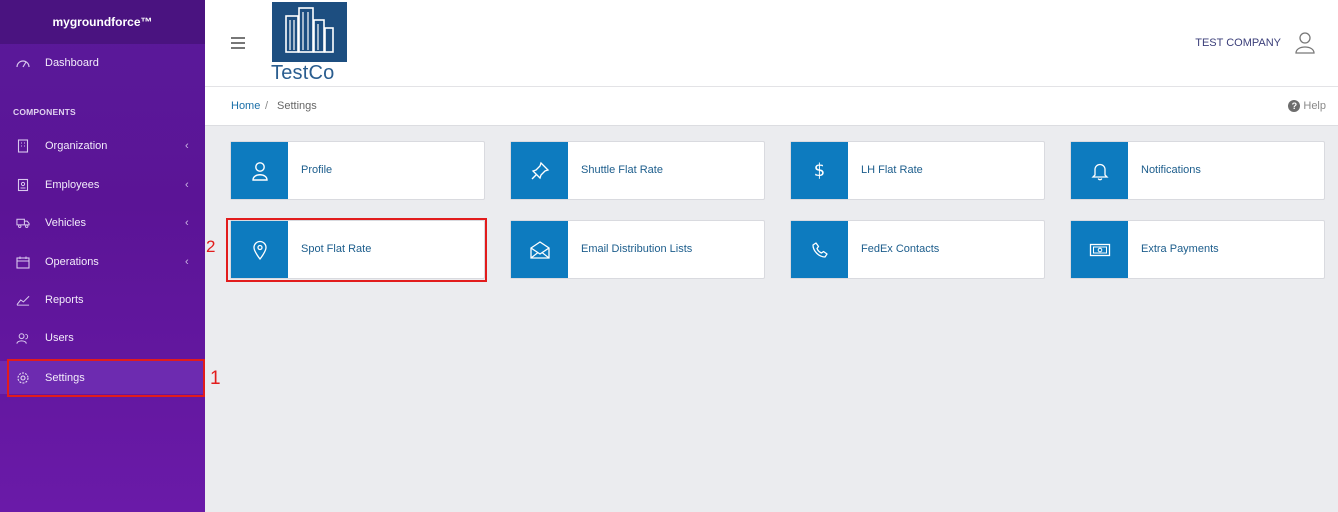 Image resolution: width=1338 pixels, height=512 pixels. Describe the element at coordinates (44, 112) in the screenshot. I see `section-title: COMPONENTS` at that location.